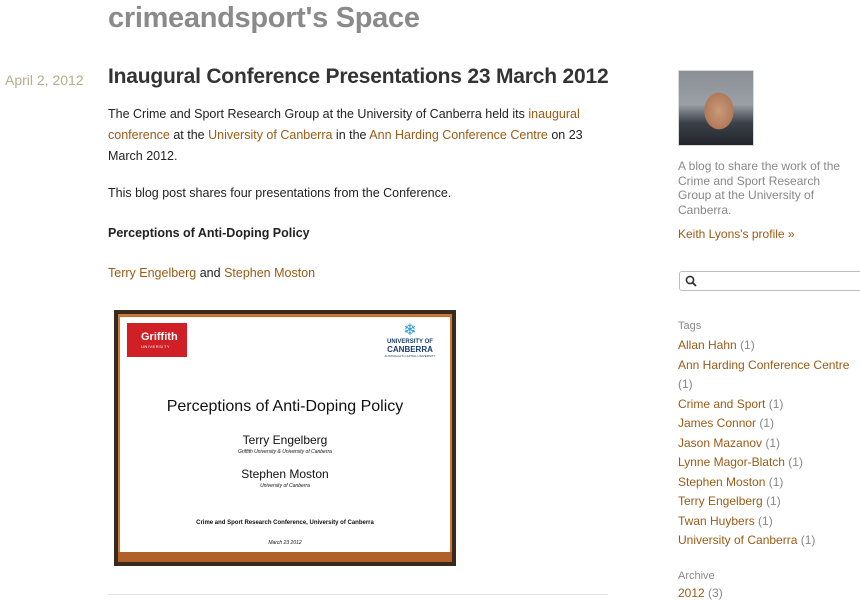 The image size is (860, 601). What do you see at coordinates (159, 337) in the screenshot?
I see `griffith-logo-text: Griffith` at bounding box center [159, 337].